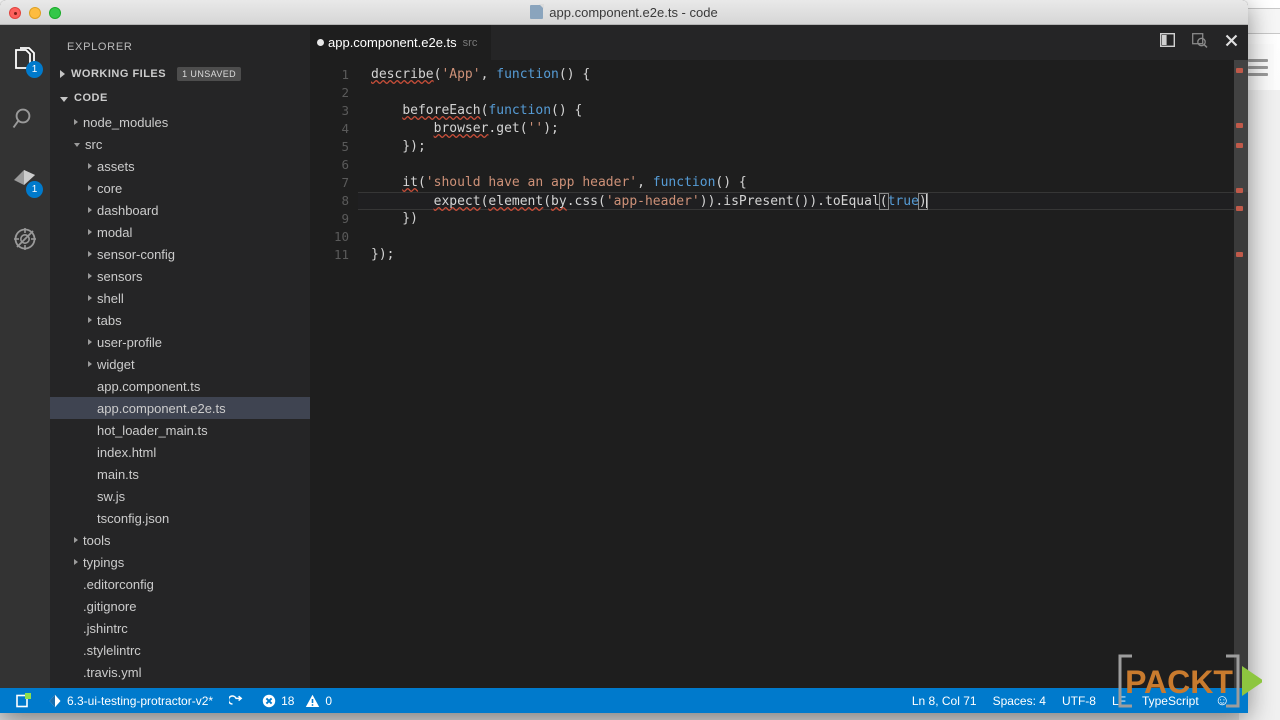 Image resolution: width=1280 pixels, height=720 pixels. I want to click on line-number: 5, so click(345, 146).